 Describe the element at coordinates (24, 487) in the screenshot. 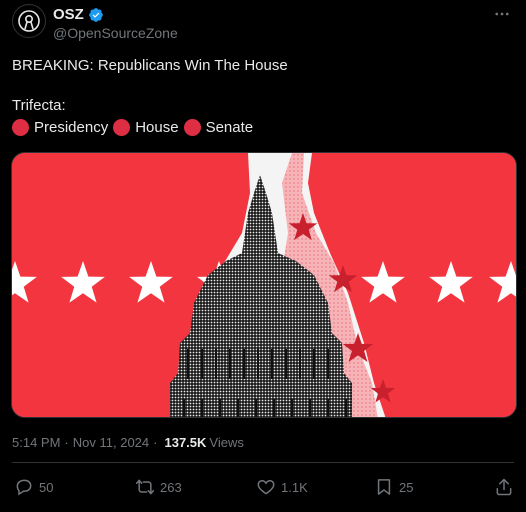

I see `reply-icon` at that location.